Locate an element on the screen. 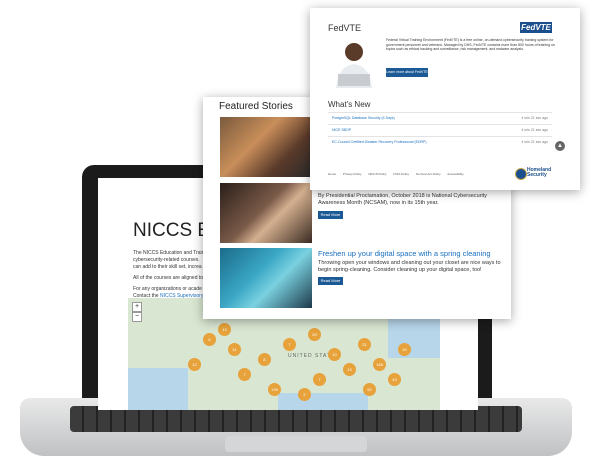 The height and width of the screenshot is (465, 590). chevron-up-icon: ▲ is located at coordinates (560, 146).